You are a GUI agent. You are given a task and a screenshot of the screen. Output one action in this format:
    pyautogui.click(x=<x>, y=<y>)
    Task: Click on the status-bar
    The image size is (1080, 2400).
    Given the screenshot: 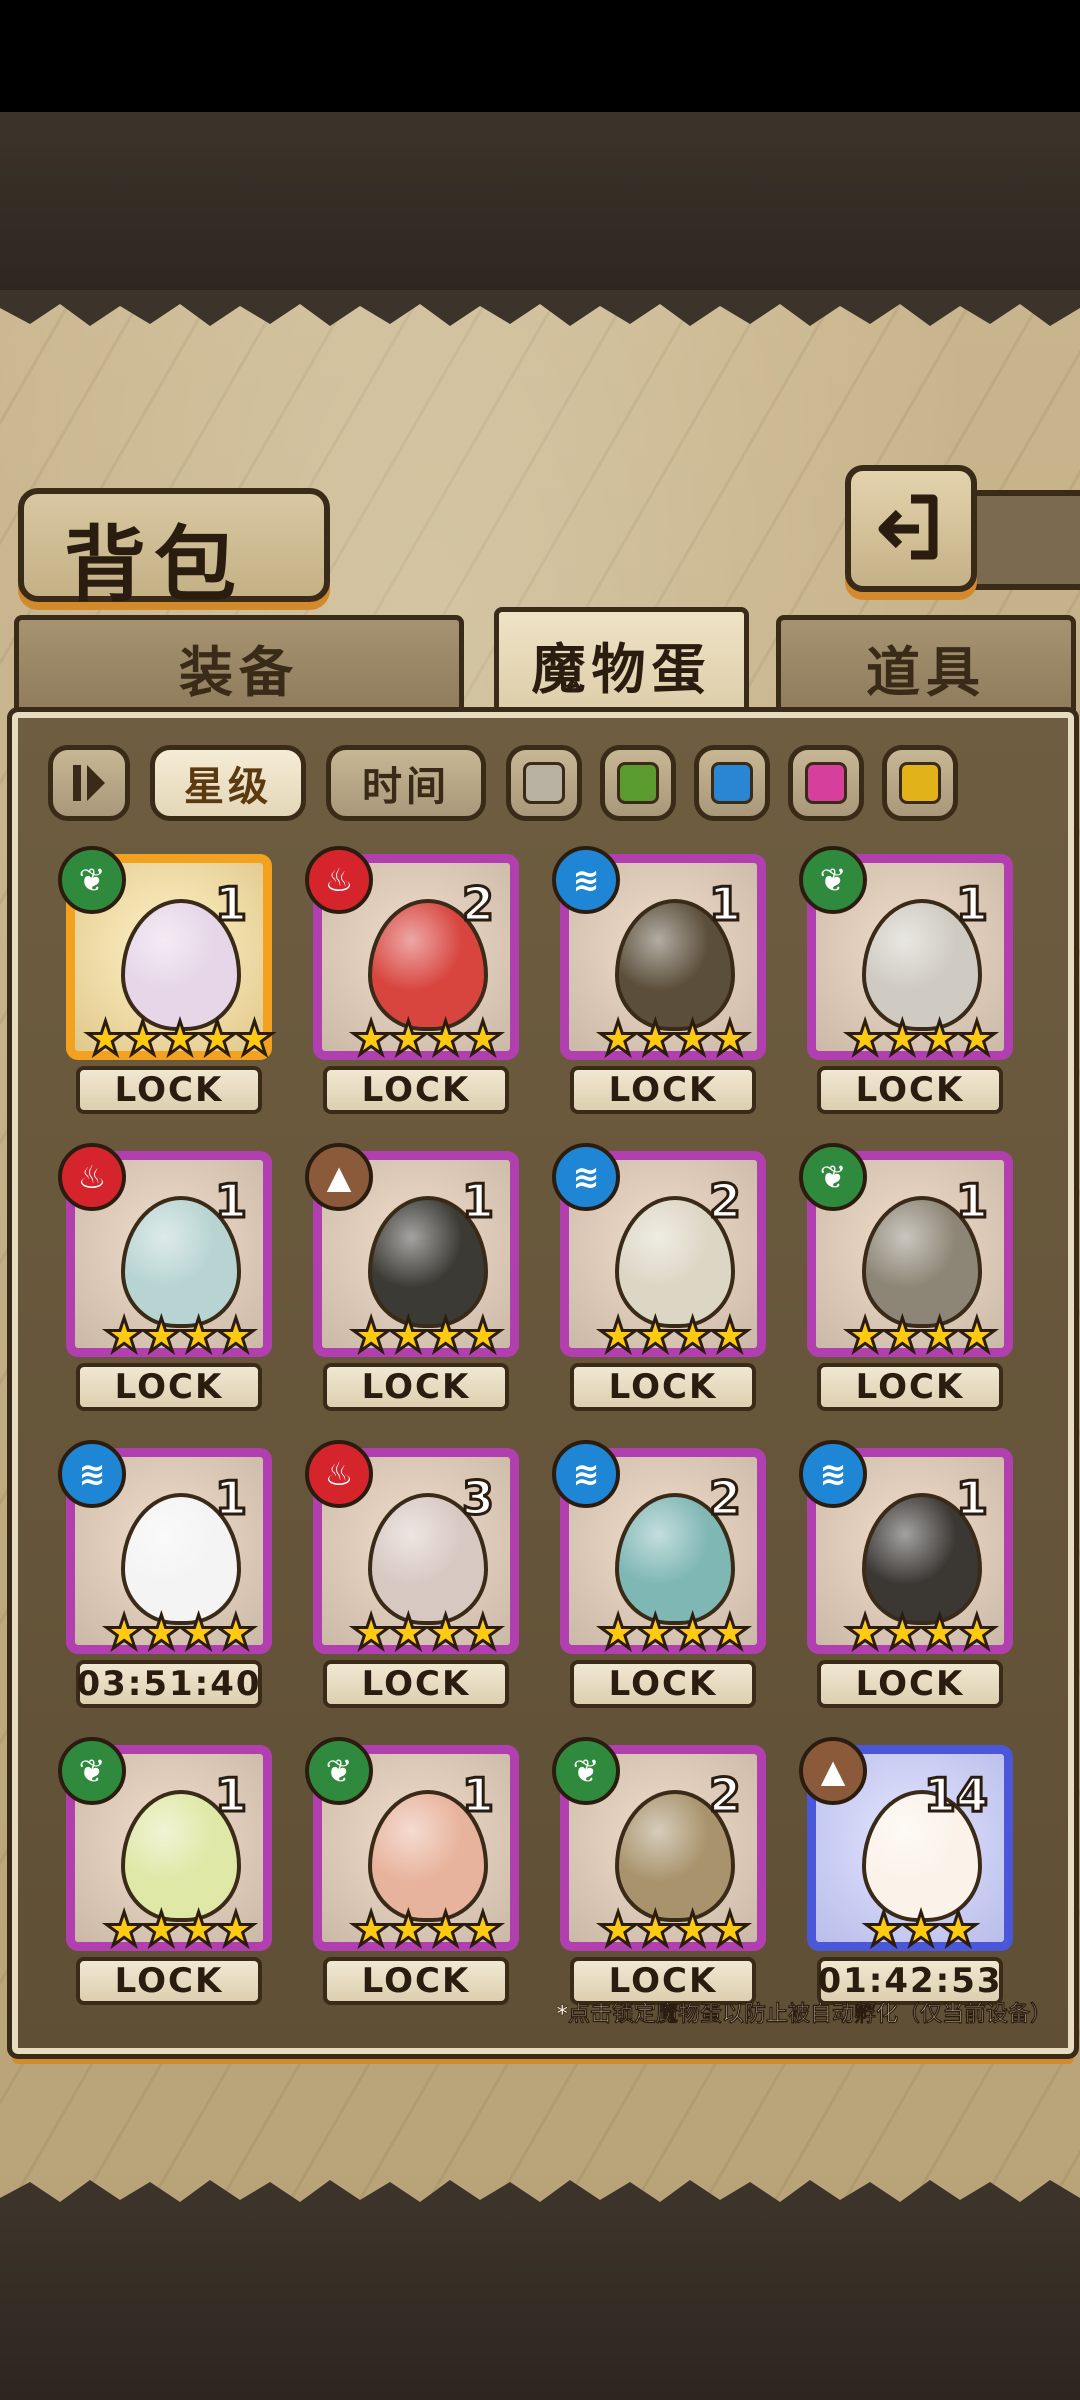 What is the action you would take?
    pyautogui.click(x=540, y=56)
    